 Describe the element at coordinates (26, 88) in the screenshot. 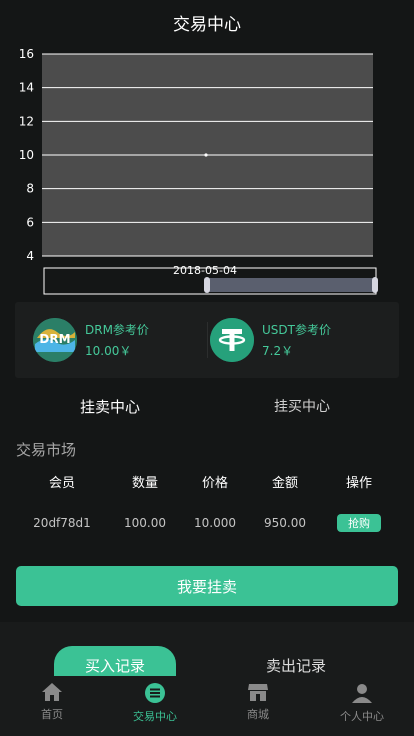

I see `y-tick-label: 14` at that location.